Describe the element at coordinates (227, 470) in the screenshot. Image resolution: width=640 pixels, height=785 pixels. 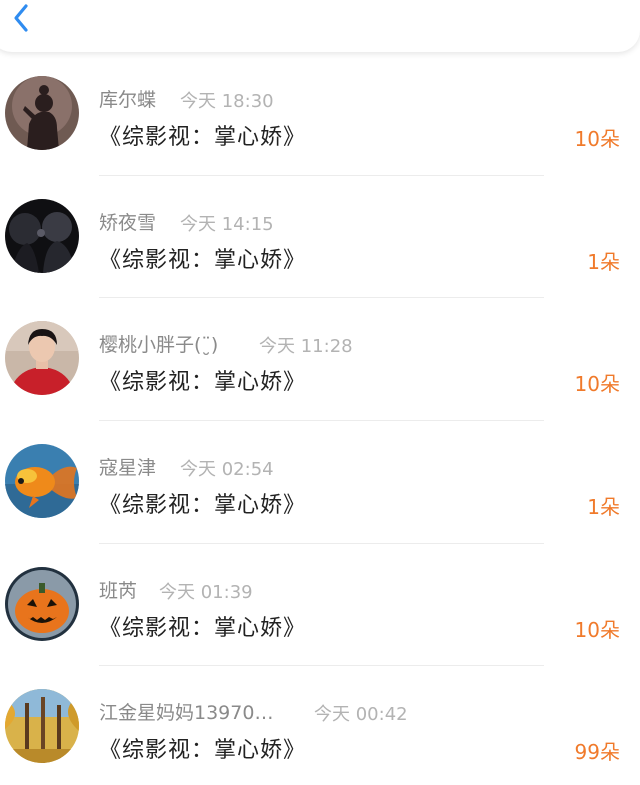
I see `send-time: 今天 02:54` at that location.